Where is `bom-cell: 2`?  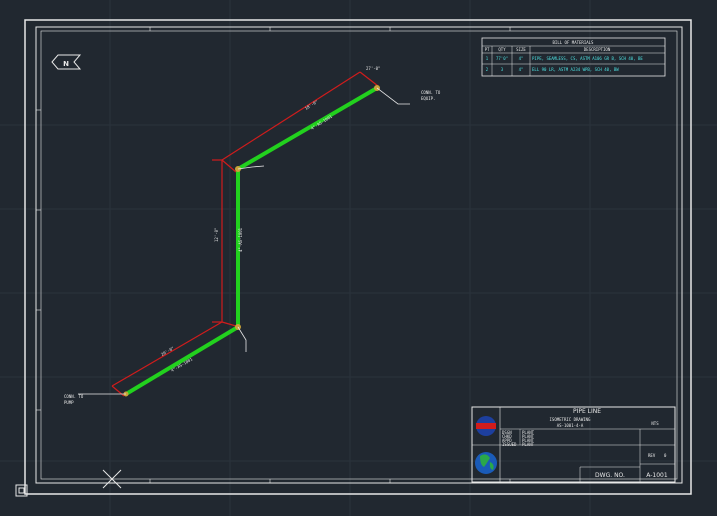 bom-cell: 2 is located at coordinates (487, 69).